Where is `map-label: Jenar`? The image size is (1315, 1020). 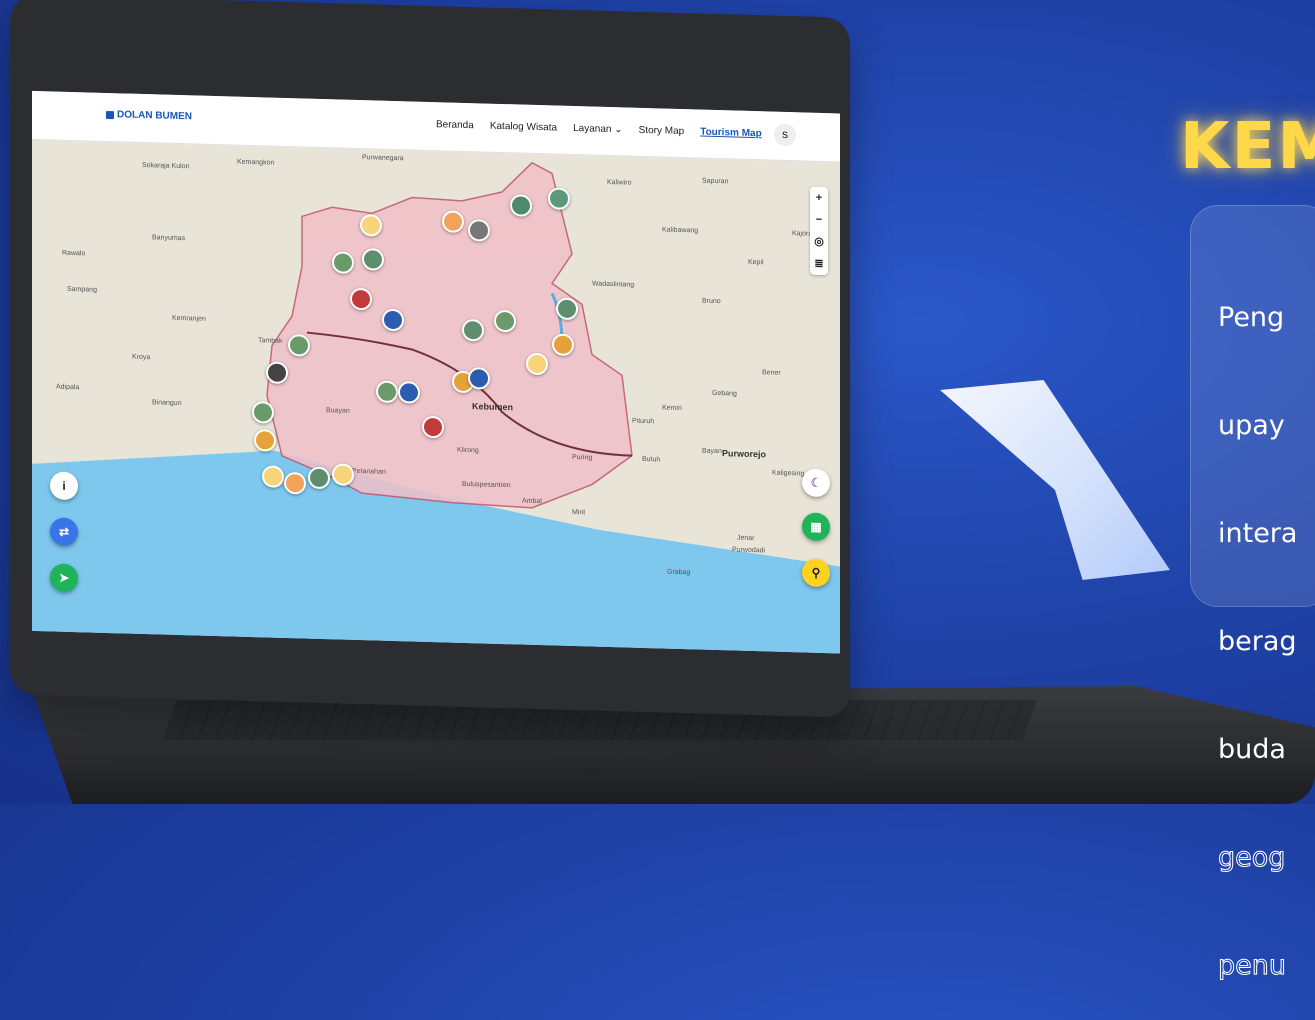 map-label: Jenar is located at coordinates (746, 538).